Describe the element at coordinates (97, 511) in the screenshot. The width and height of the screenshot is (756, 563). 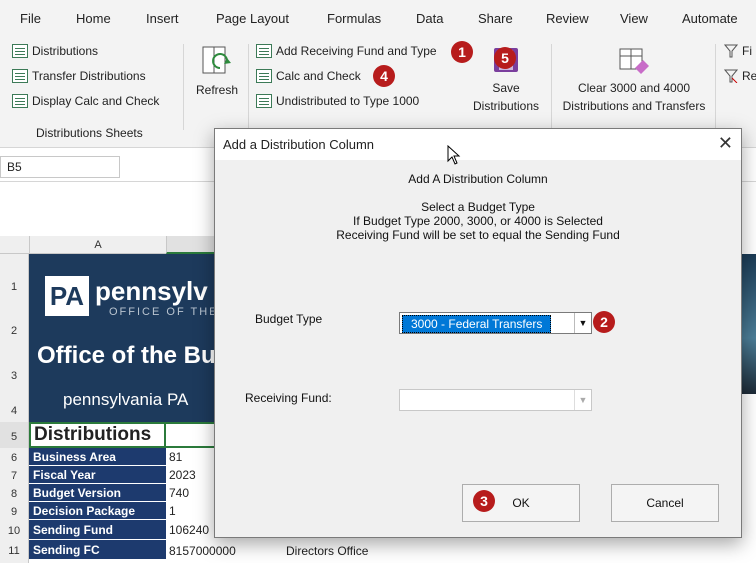
I see `label-decision-package: Decision Package` at that location.